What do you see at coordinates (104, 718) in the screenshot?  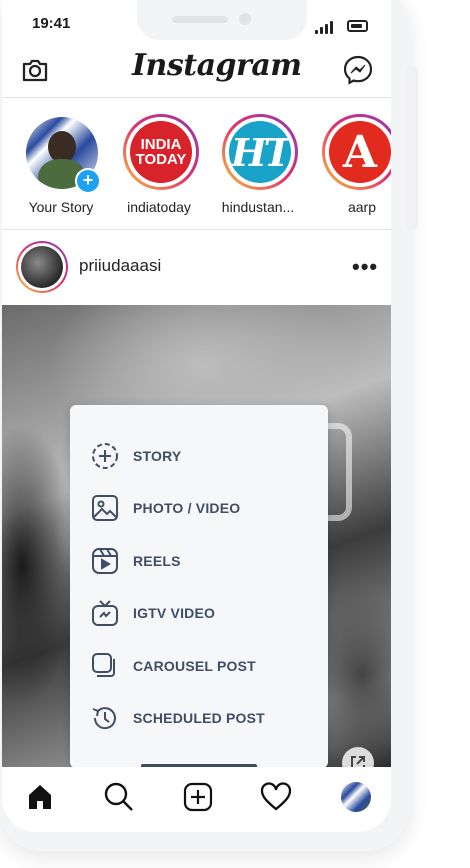 I see `schedule-icon` at bounding box center [104, 718].